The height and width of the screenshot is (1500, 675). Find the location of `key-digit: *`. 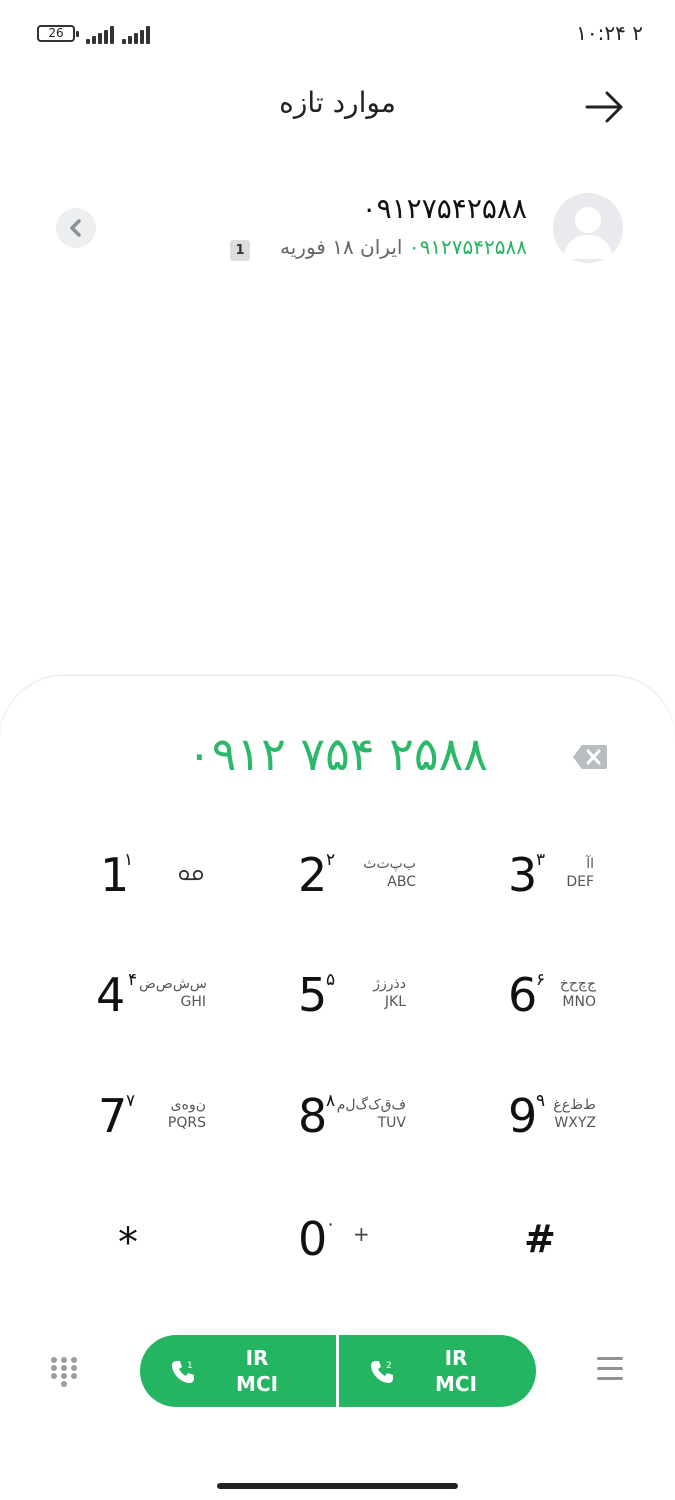

key-digit: * is located at coordinates (128, 1243).